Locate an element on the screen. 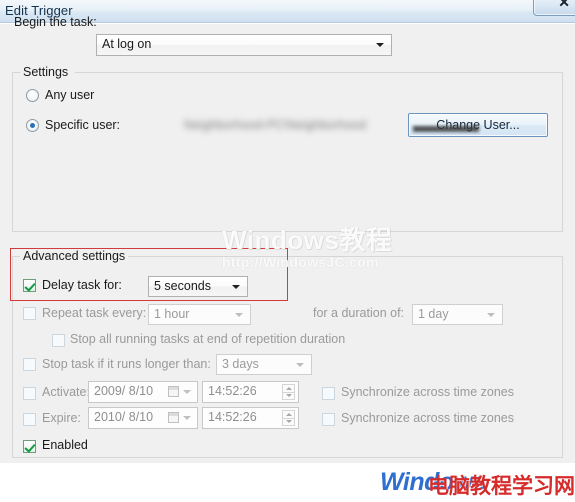  sync-timezones-expire-label: Synchronize across time zones is located at coordinates (427, 418).